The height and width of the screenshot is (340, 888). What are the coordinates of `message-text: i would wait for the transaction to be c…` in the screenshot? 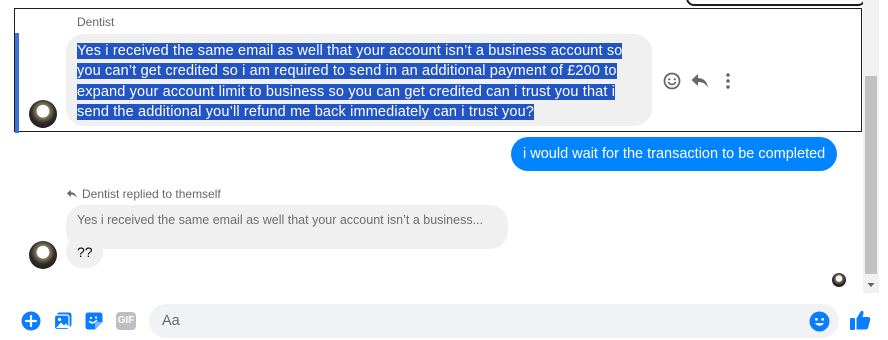 It's located at (674, 154).